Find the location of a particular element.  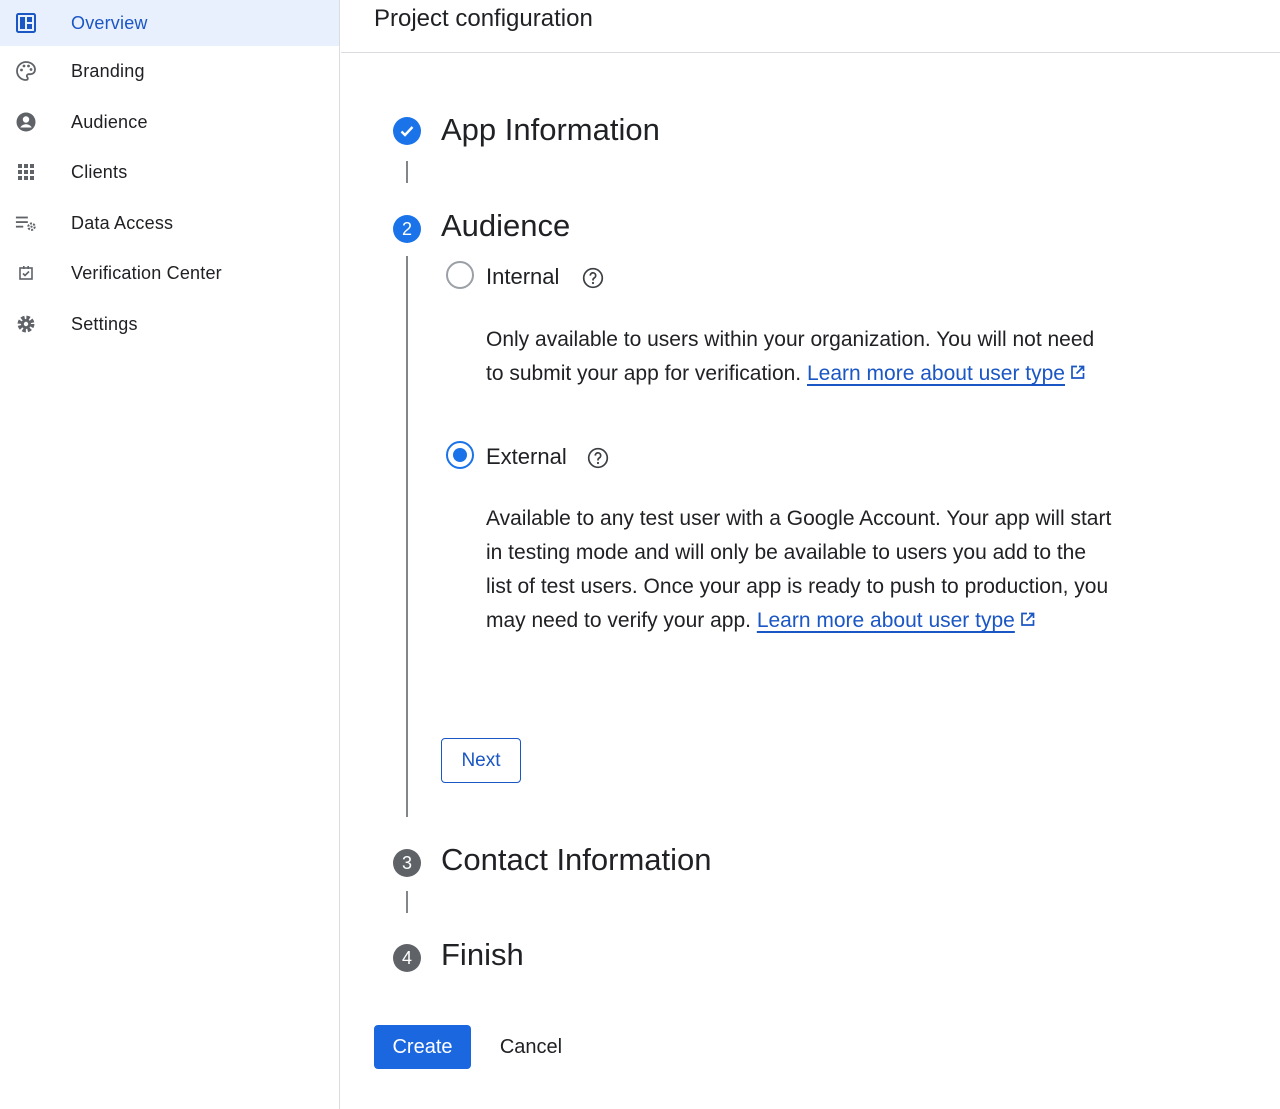

step-title-contact-information: Contact Information is located at coordinates (576, 860).